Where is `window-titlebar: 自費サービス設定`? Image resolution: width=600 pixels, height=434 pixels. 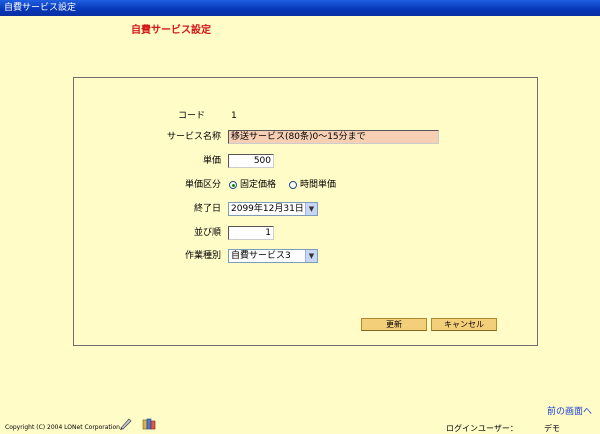 window-titlebar: 自費サービス設定 is located at coordinates (300, 8).